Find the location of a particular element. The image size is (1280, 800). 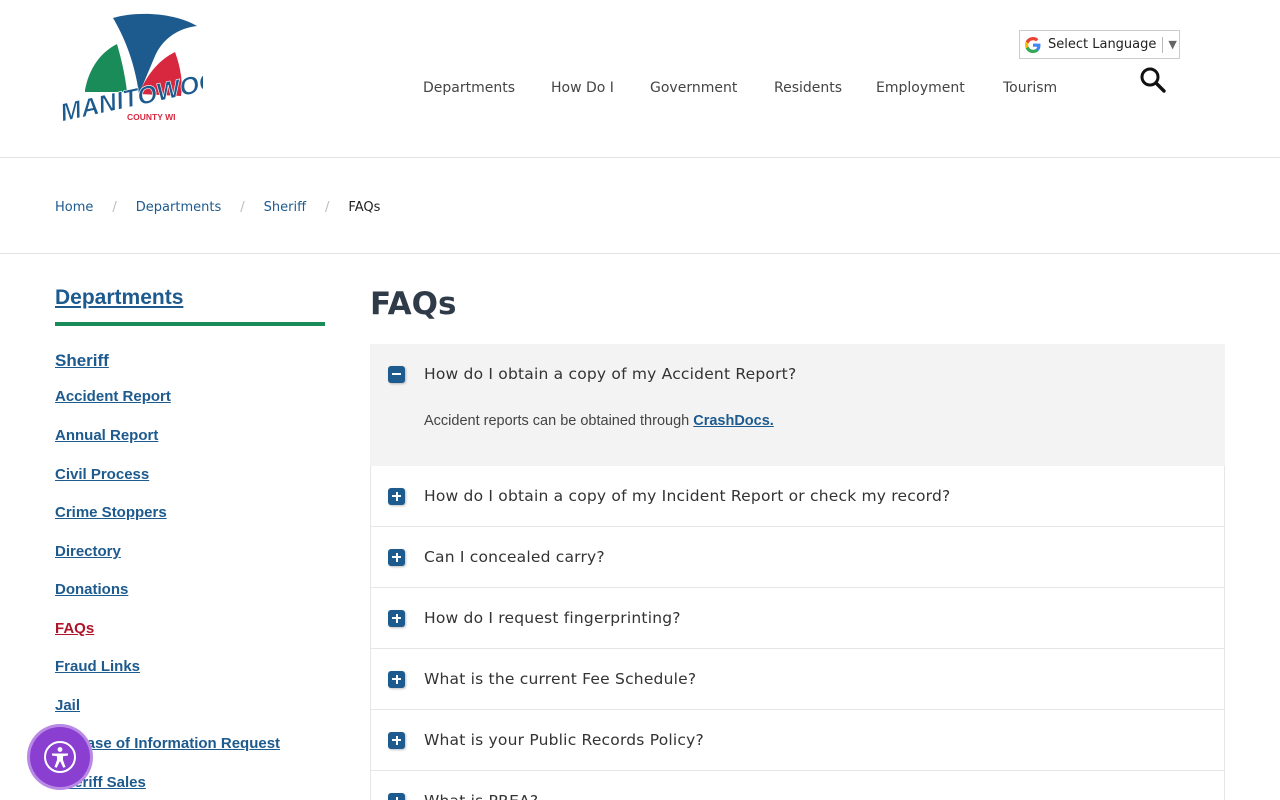

faq-item: How do I request fingerprinting? is located at coordinates (797, 618).